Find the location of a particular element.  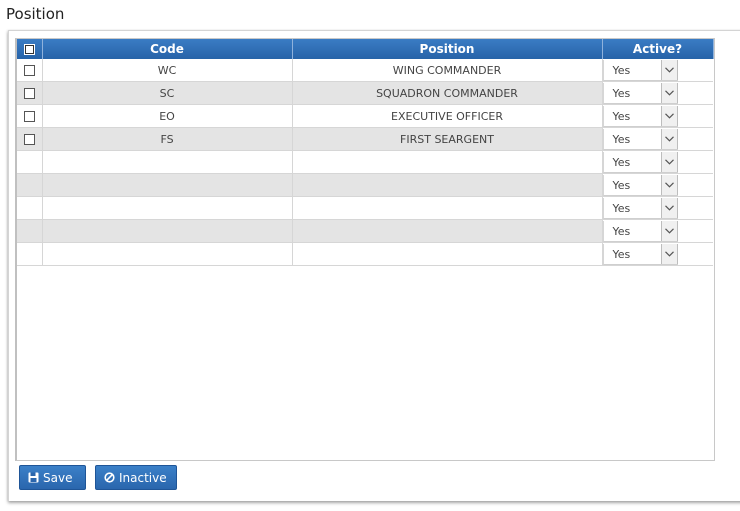

column-header-code: Code is located at coordinates (167, 49).